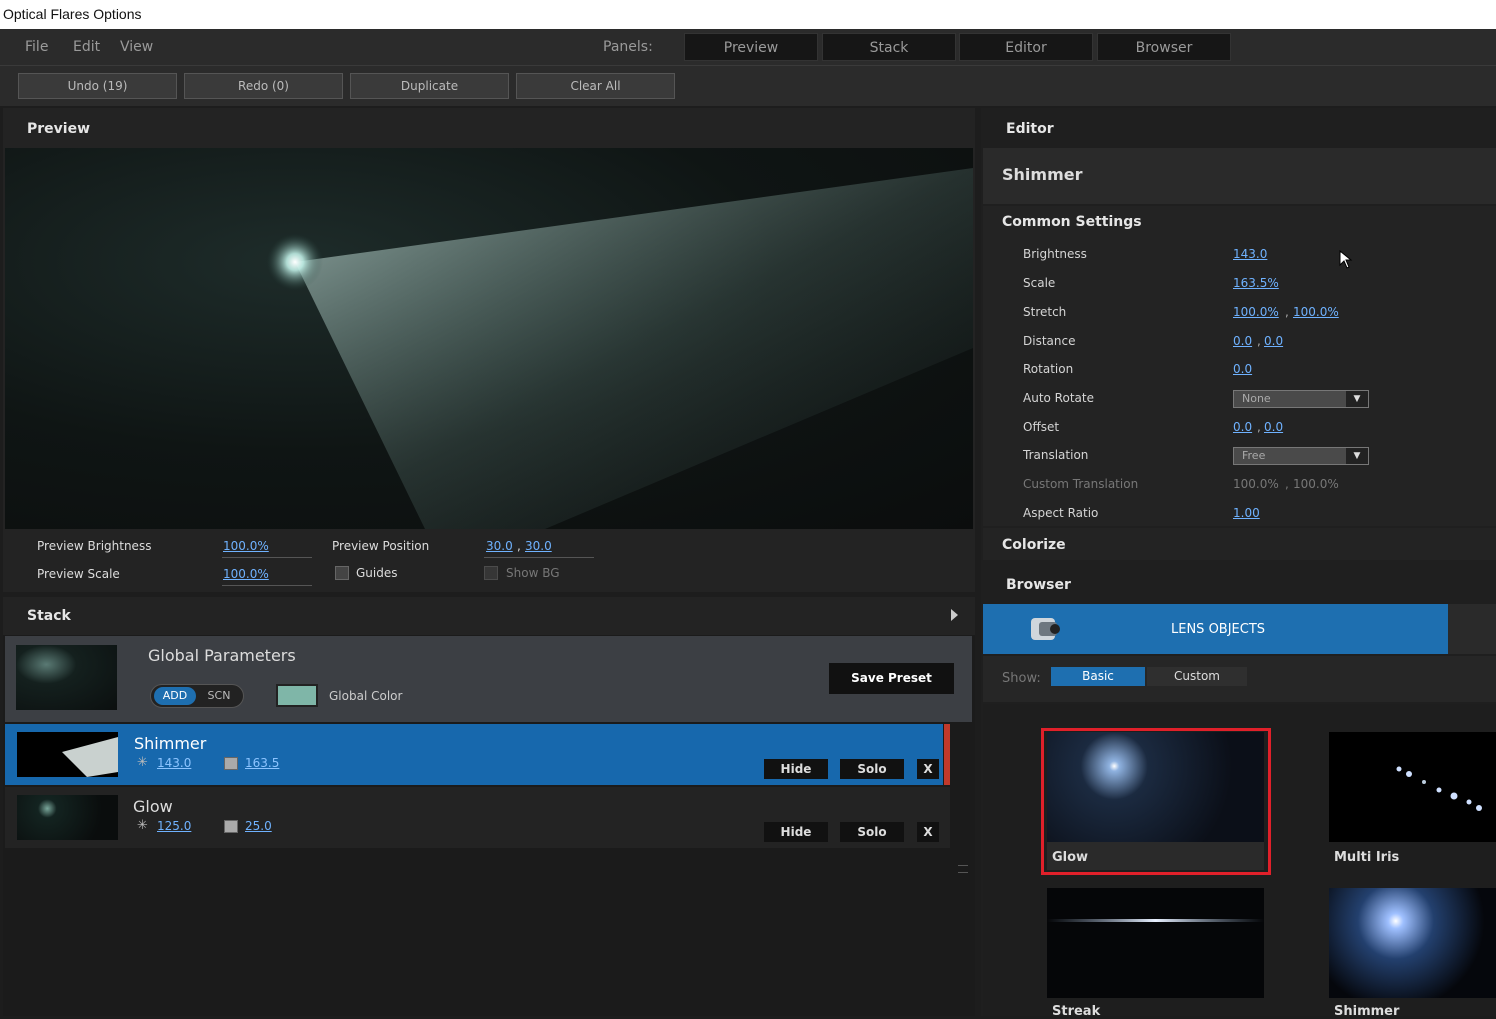 This screenshot has height=1019, width=1496. I want to click on preview-position-y: 30.0, so click(538, 546).